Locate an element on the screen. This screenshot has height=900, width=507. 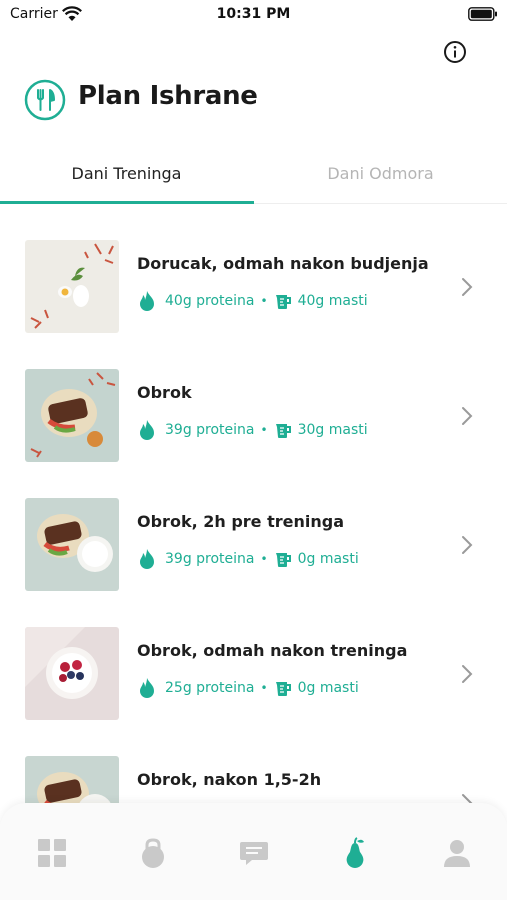
macro-summary: 39g proteina • 30g masti is located at coordinates (252, 430).